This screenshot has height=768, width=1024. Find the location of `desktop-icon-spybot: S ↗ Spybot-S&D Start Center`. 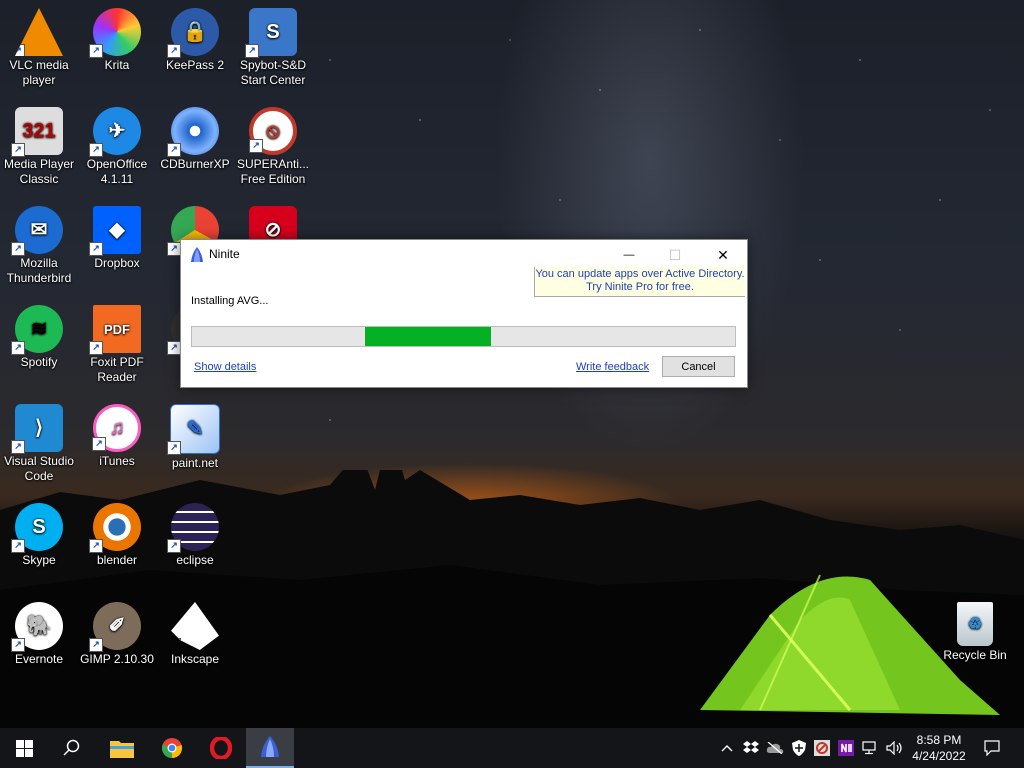

desktop-icon-spybot: S ↗ Spybot-S&D Start Center is located at coordinates (273, 45).